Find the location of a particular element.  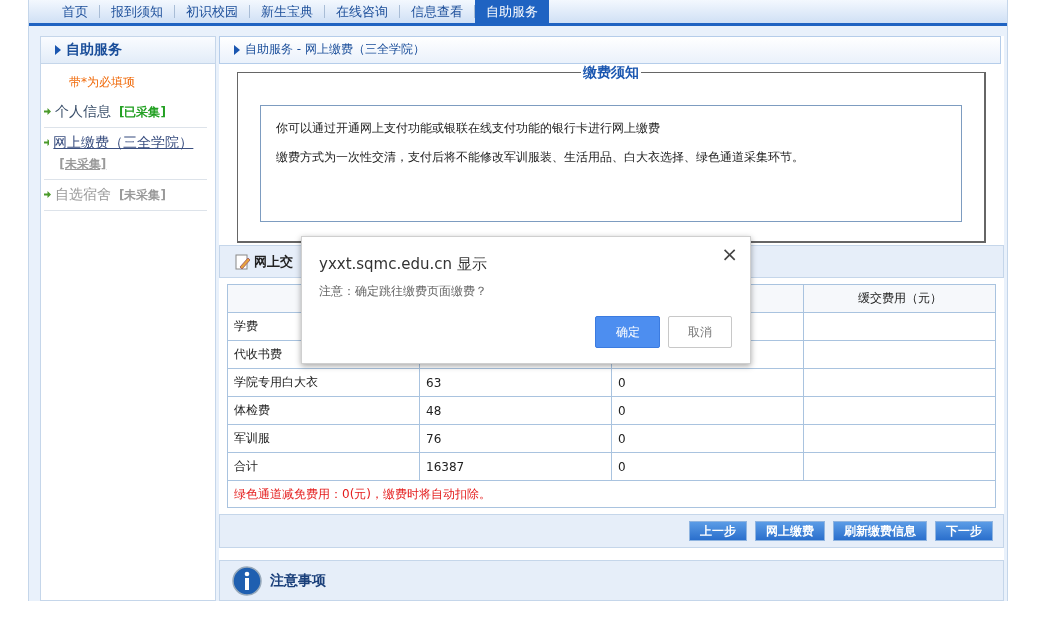

cancel-button: 取消 is located at coordinates (700, 332).